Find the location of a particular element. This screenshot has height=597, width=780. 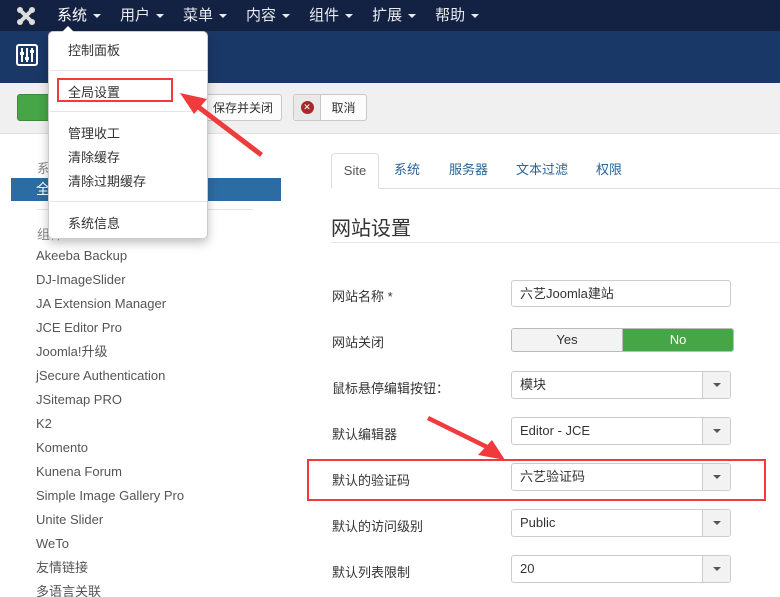

cancel-icon-wrap: ✕ is located at coordinates (307, 107).